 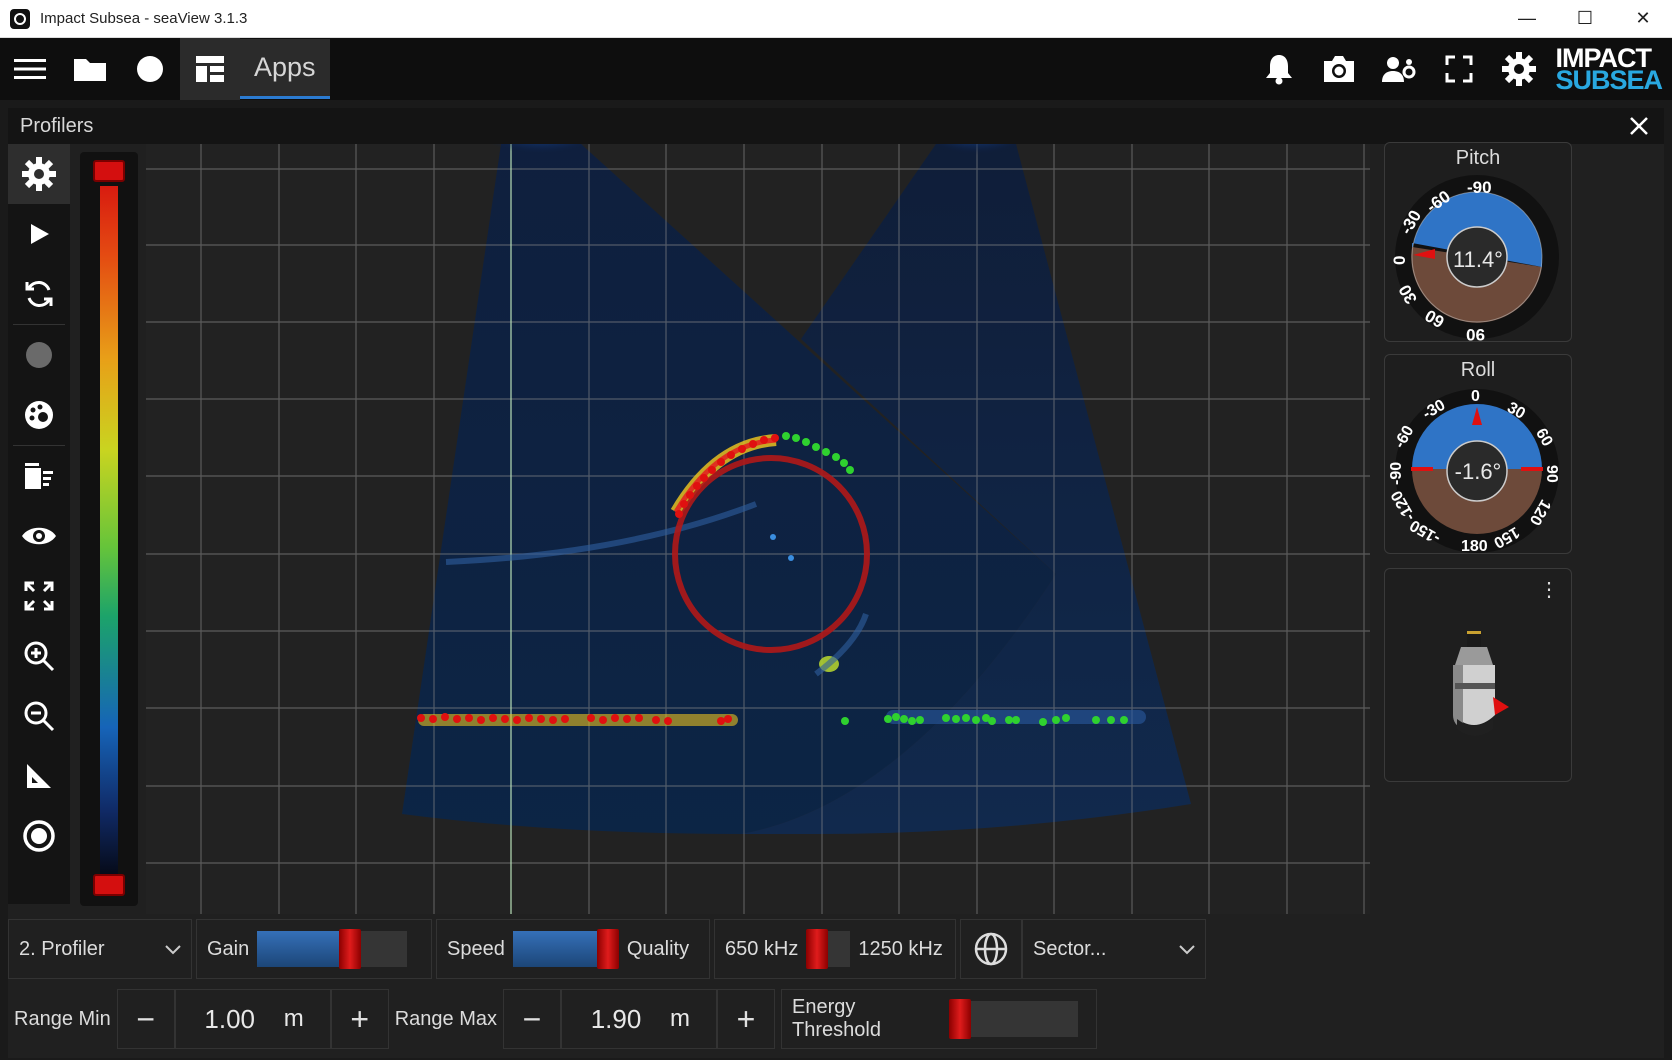 I want to click on camera-icon, so click(x=1339, y=69).